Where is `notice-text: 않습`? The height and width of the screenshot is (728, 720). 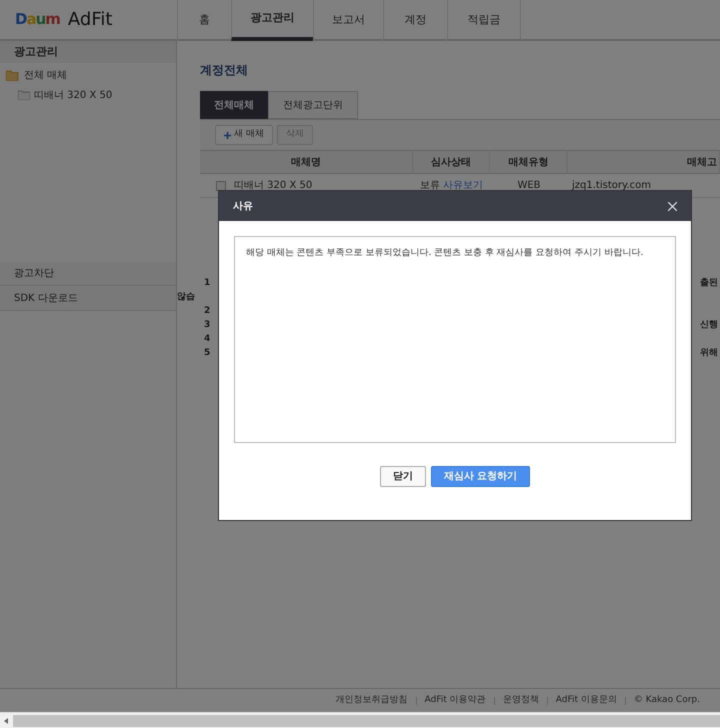 notice-text: 않습 is located at coordinates (186, 297).